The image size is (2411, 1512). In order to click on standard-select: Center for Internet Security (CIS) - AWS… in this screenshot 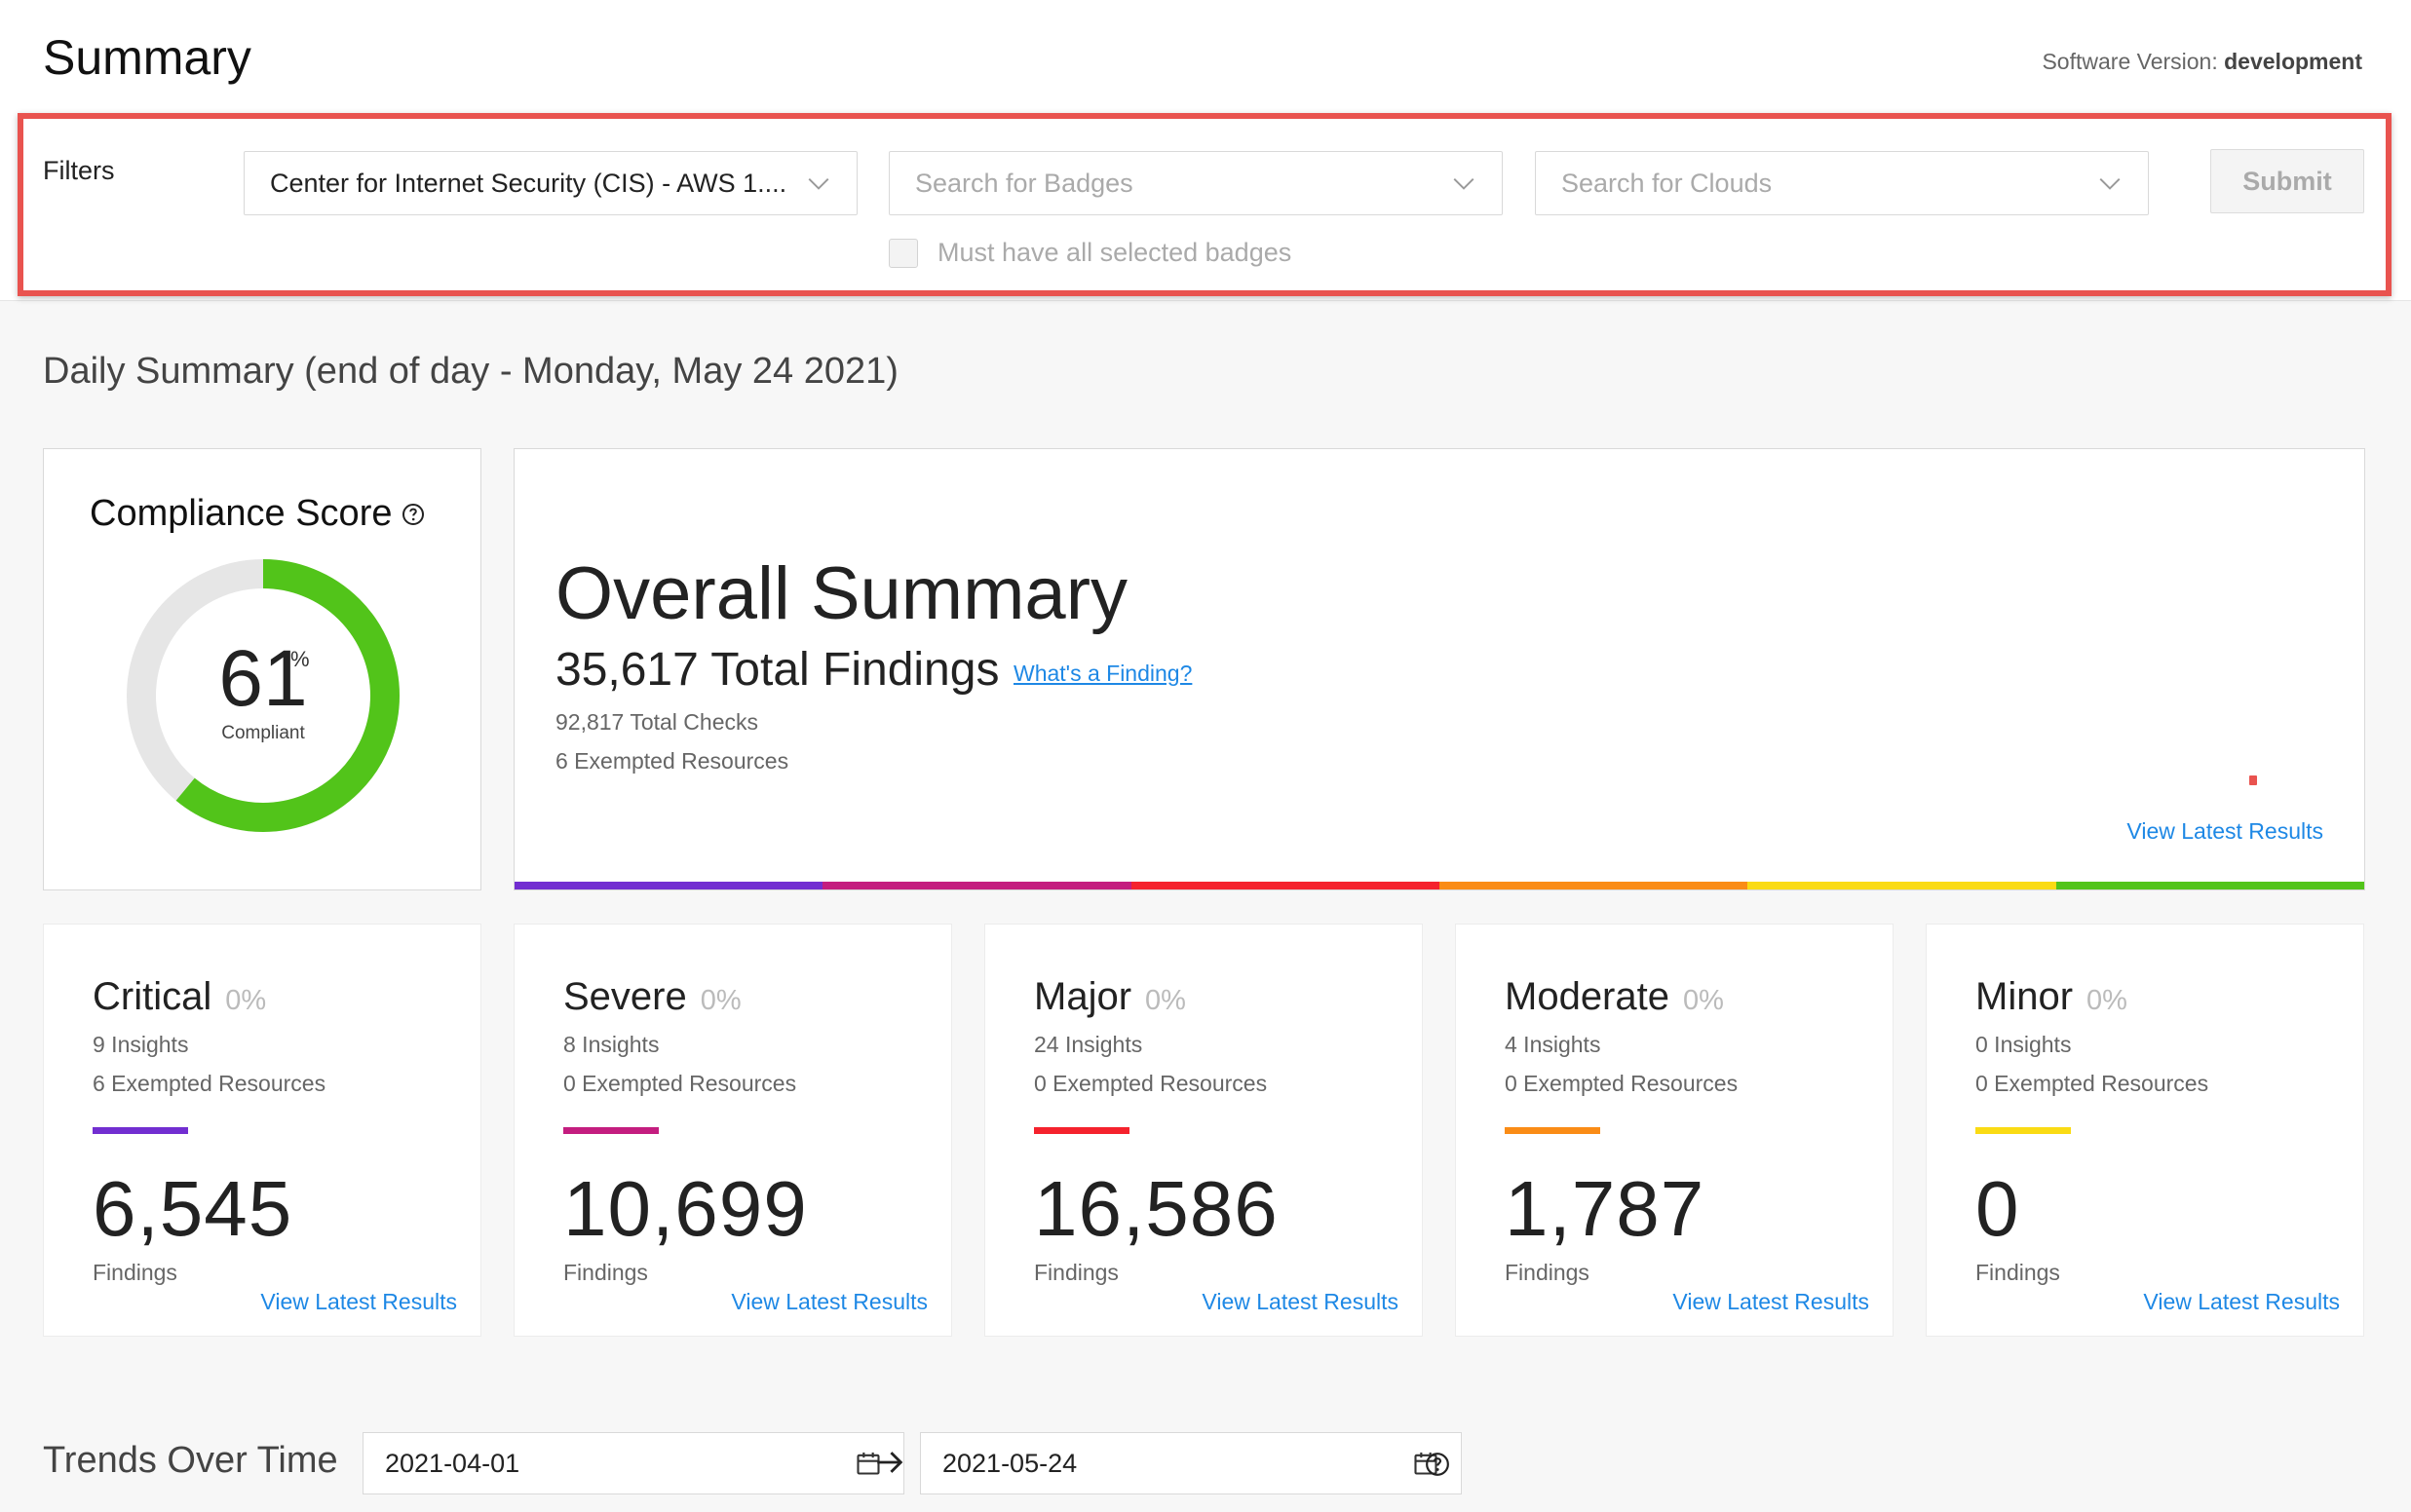, I will do `click(551, 183)`.